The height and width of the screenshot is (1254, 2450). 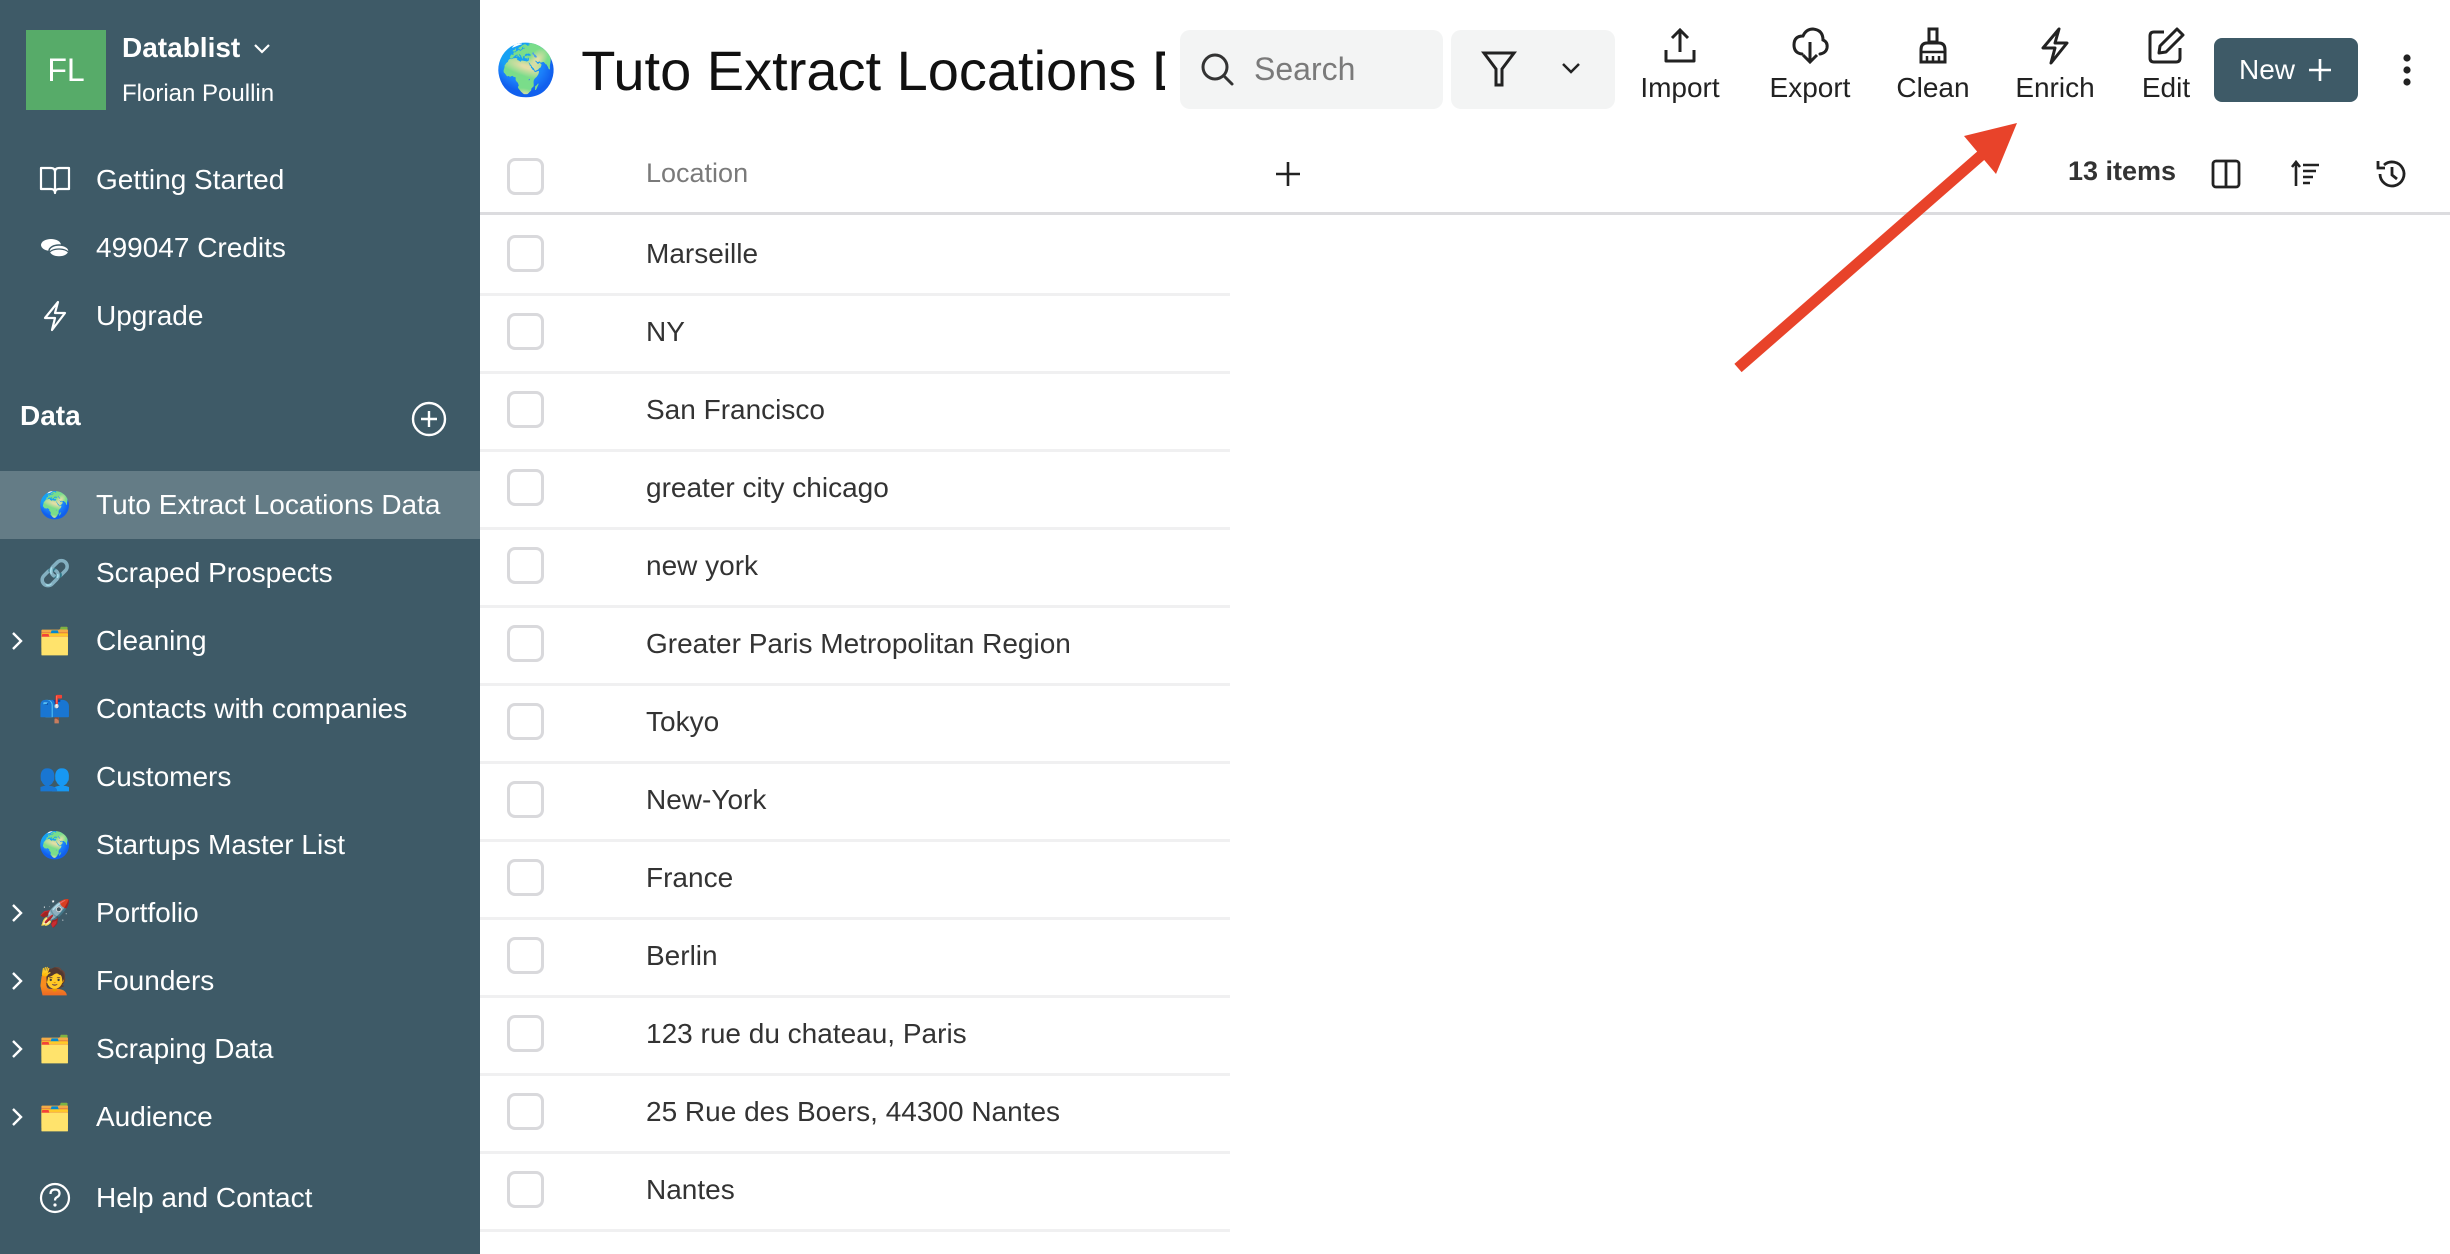 What do you see at coordinates (855, 723) in the screenshot?
I see `table-row: Tokyo` at bounding box center [855, 723].